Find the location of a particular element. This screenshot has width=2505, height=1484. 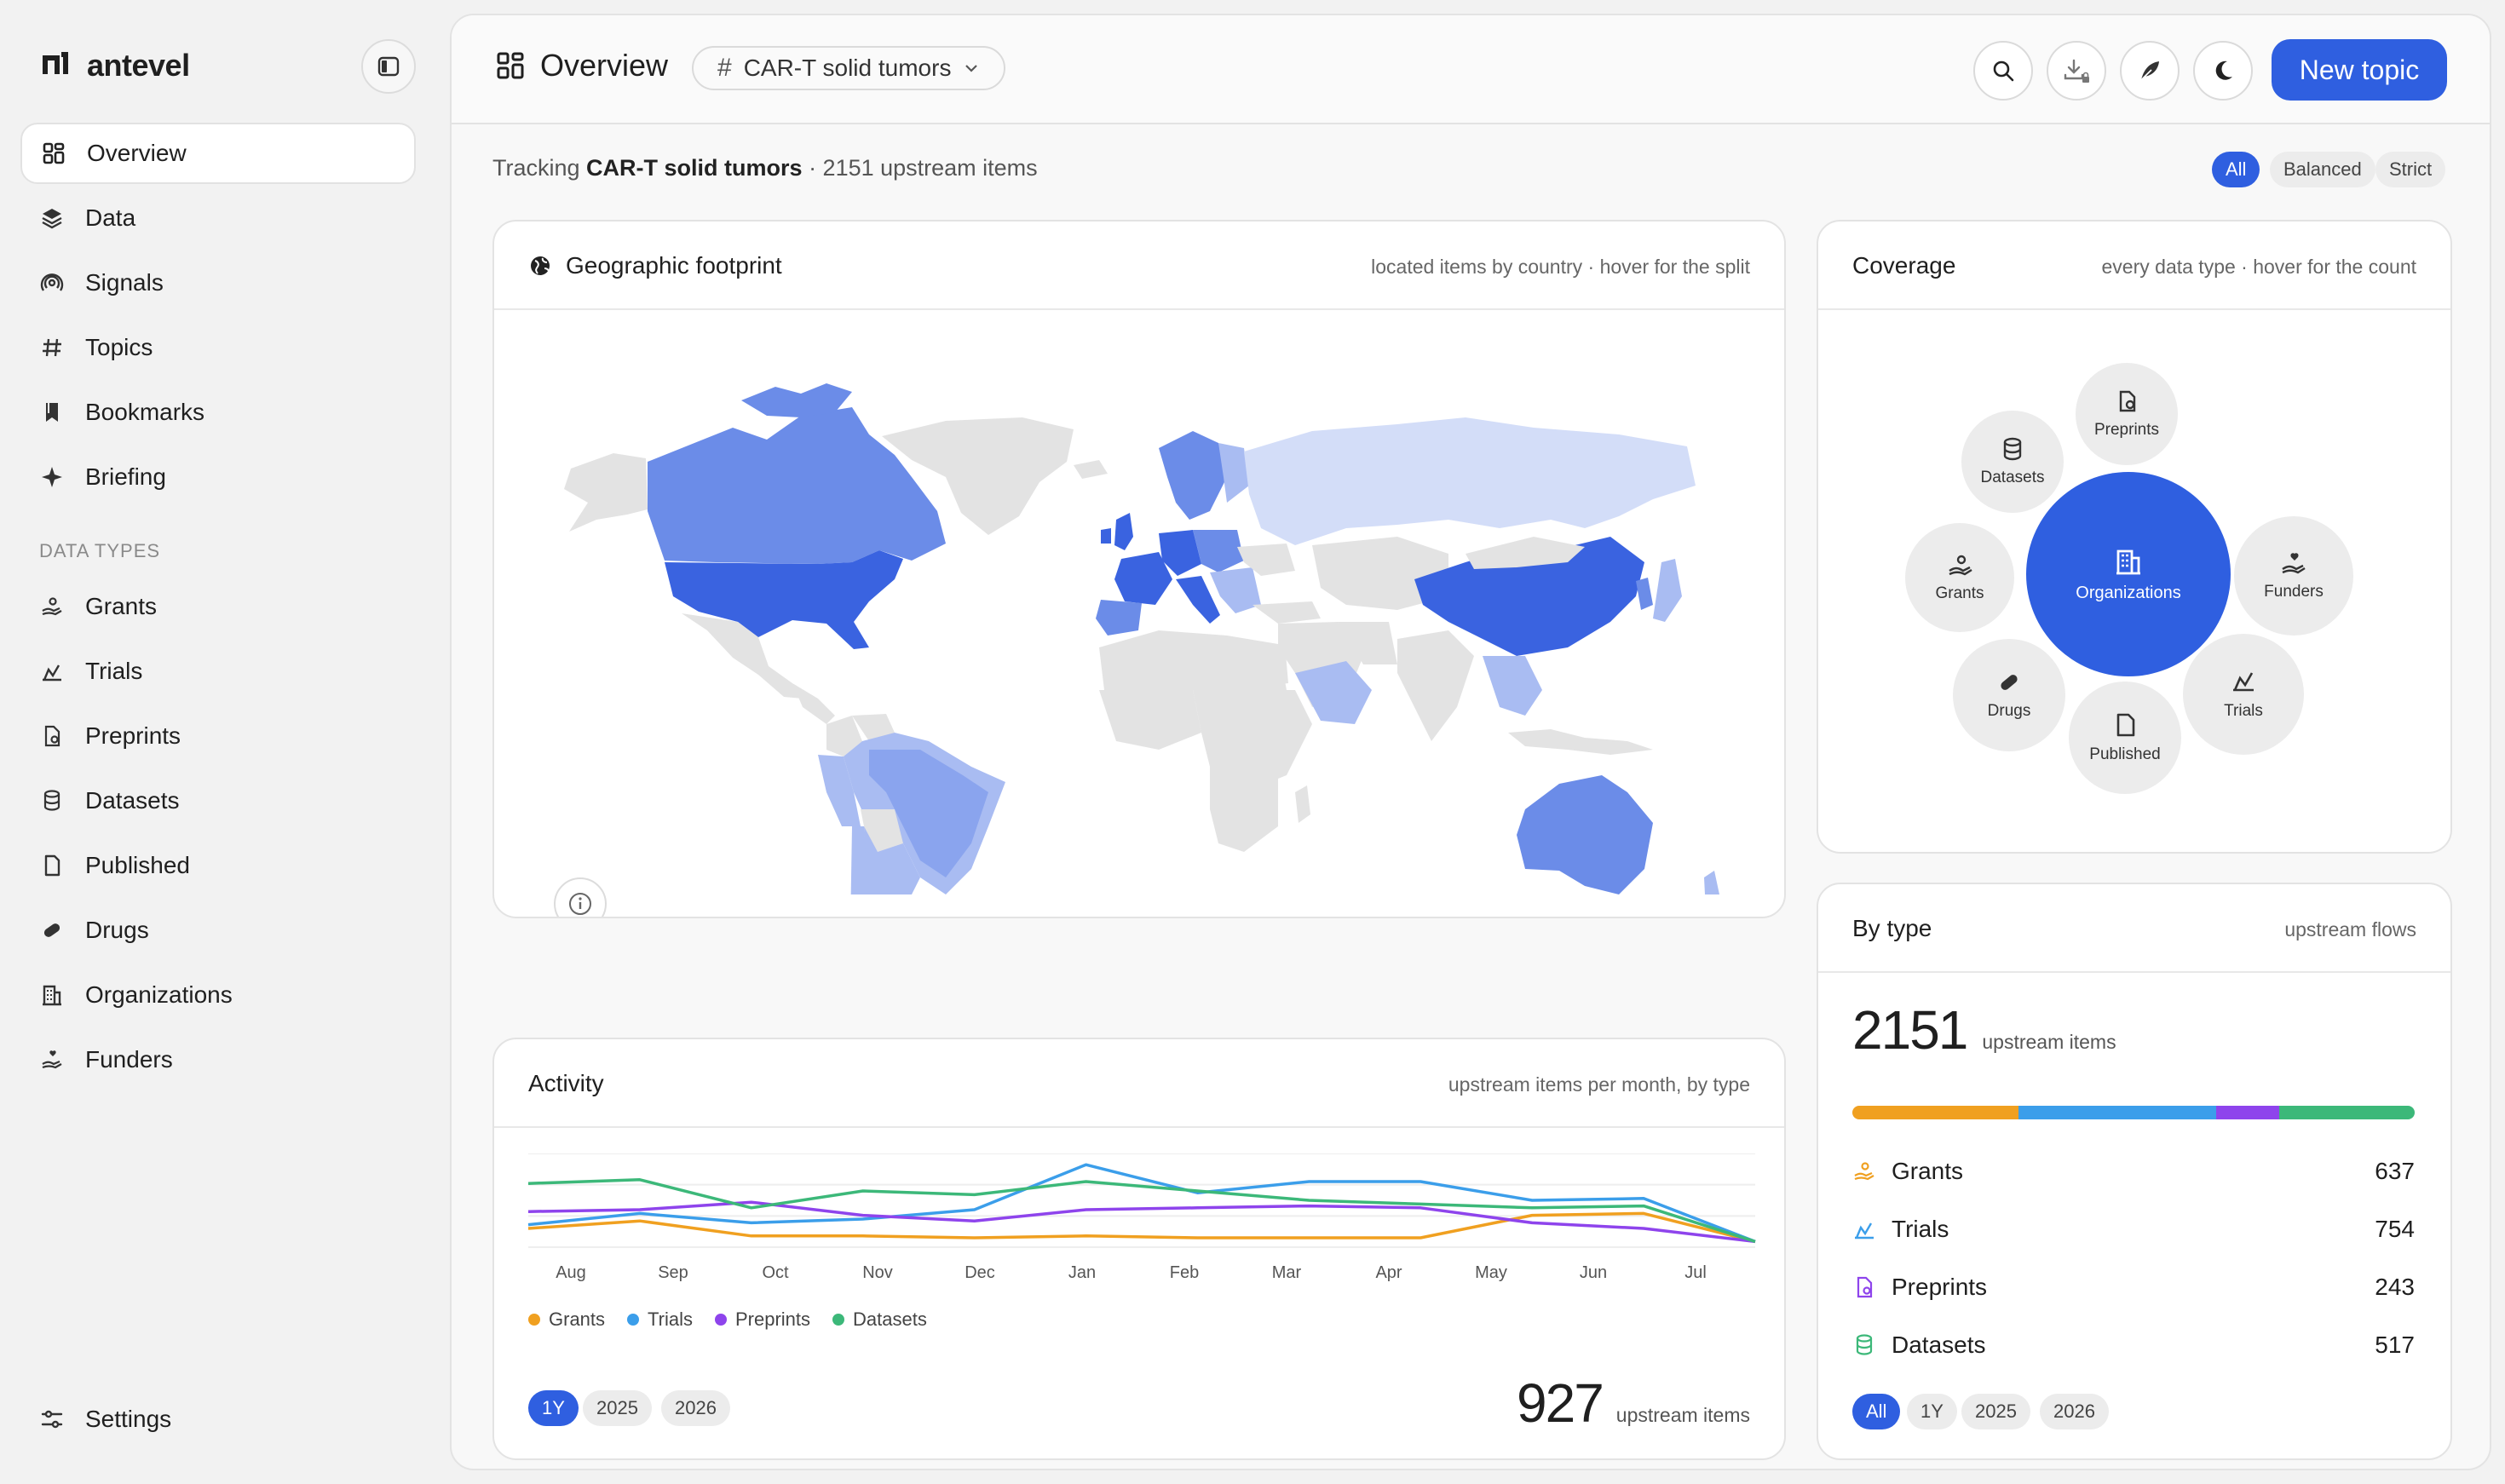

coverage-bubble-drugs: Drugs is located at coordinates (2009, 695).